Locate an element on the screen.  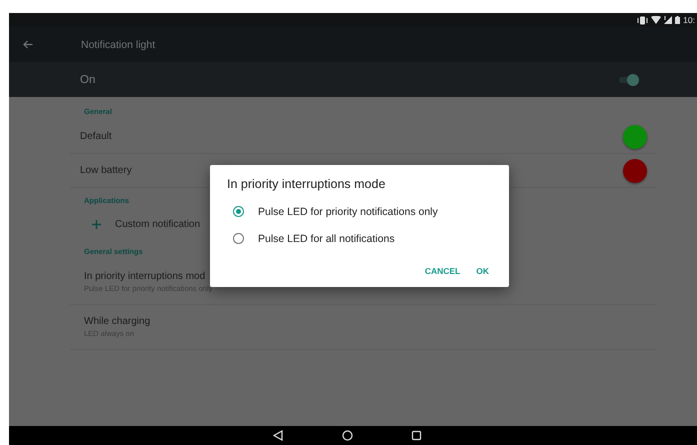
toggle-switch is located at coordinates (629, 80).